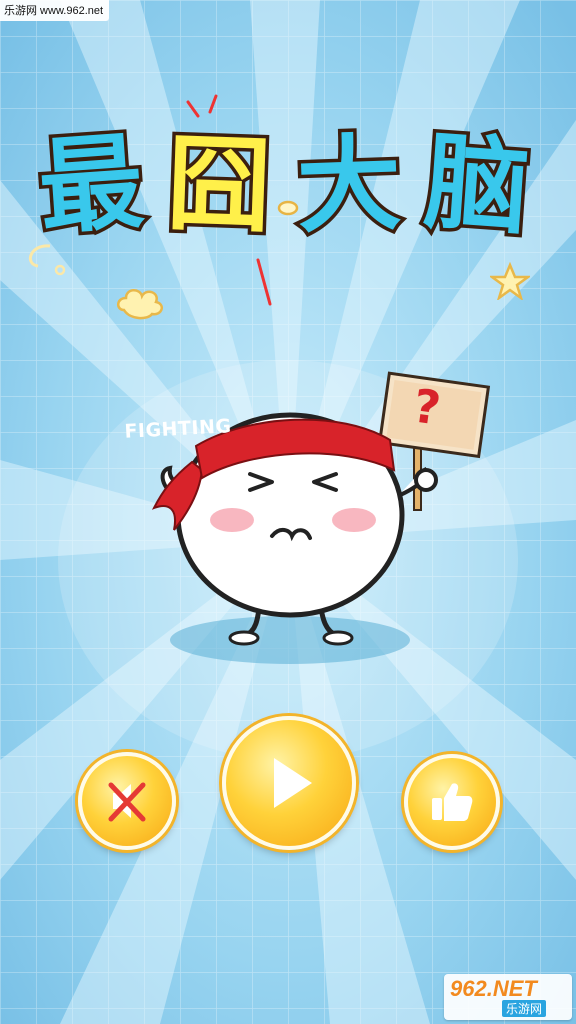  I want to click on watermark-sub: 乐游网, so click(524, 1008).